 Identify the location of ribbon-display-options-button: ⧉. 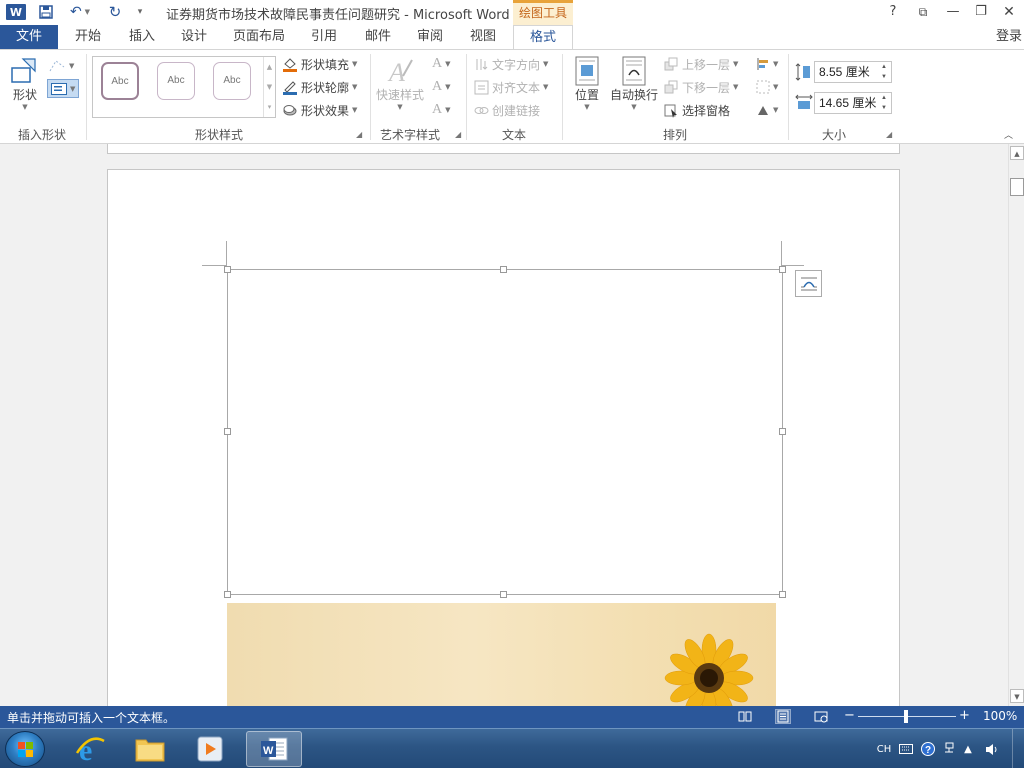
(923, 12).